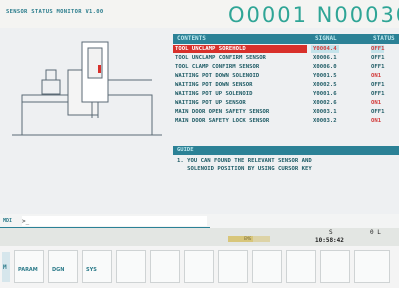 This screenshot has height=288, width=399. What do you see at coordinates (244, 161) in the screenshot?
I see `guide-line: 1. YOU CAN FOUND THE RELEVANT SENSOR AND` at bounding box center [244, 161].